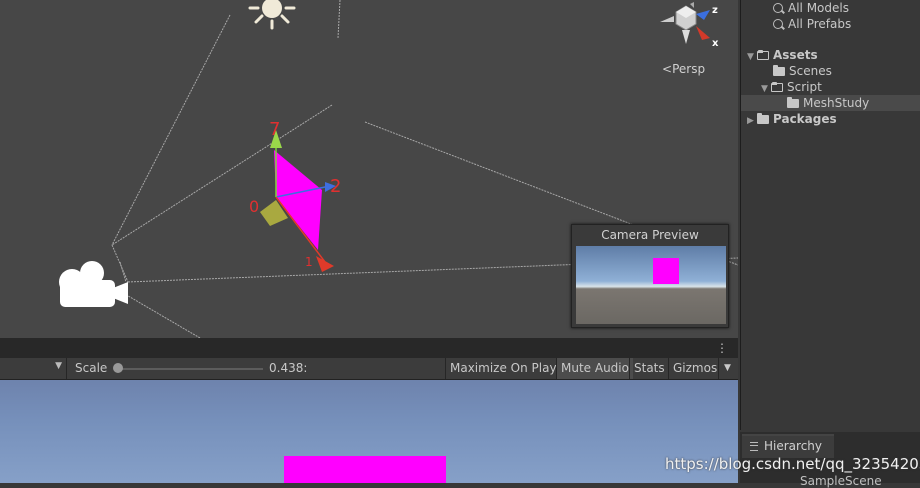  I want to click on list-icon, so click(754, 446).